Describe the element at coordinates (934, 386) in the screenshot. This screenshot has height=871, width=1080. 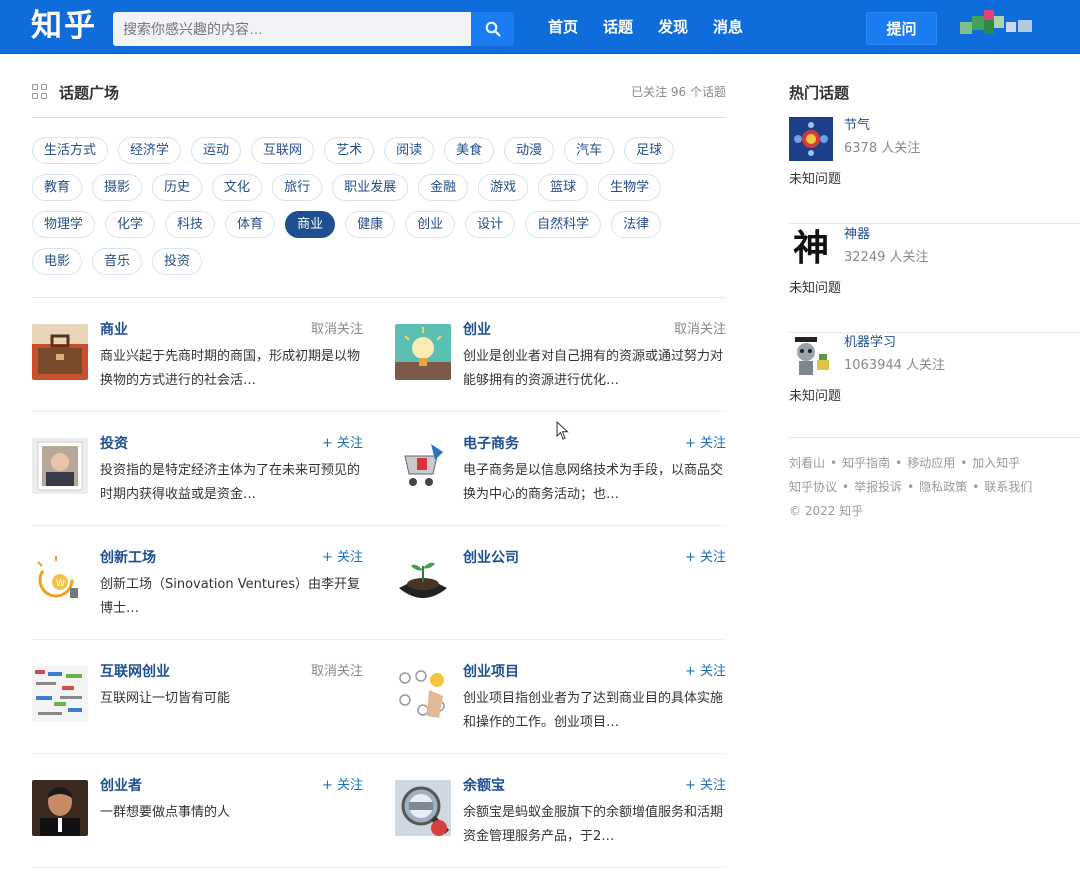
I see `hot-topic-item: 机器学习 1063944 人关注 未知问题` at that location.